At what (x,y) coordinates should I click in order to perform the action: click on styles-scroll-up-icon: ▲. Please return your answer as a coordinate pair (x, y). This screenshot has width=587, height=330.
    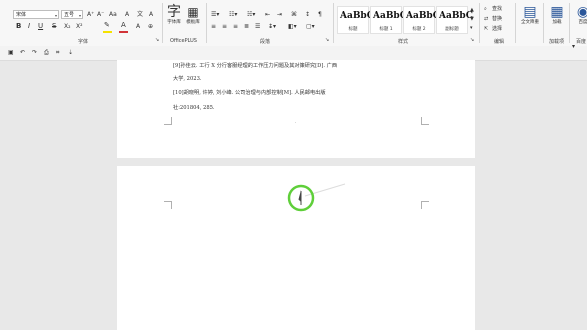
    Looking at the image, I should click on (472, 10).